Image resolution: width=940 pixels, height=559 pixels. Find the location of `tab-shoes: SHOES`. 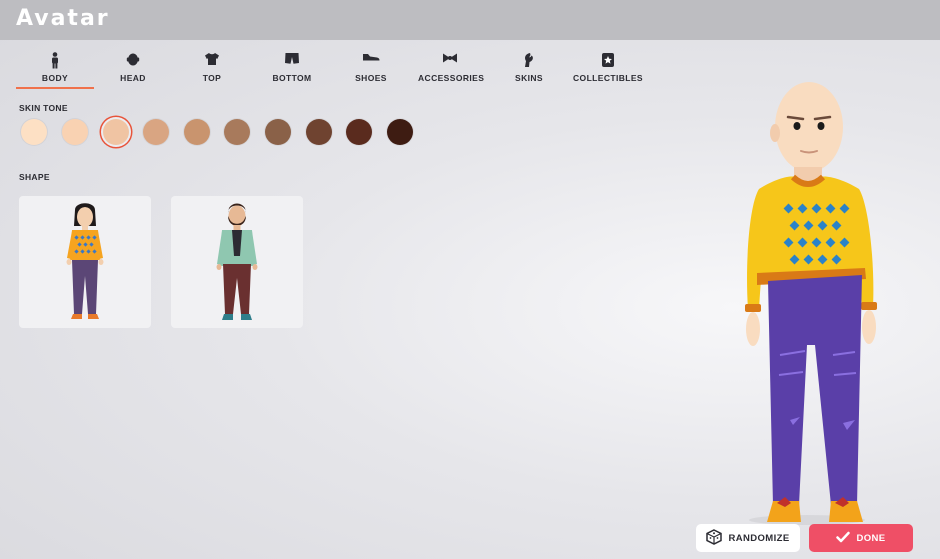

tab-shoes: SHOES is located at coordinates (371, 68).